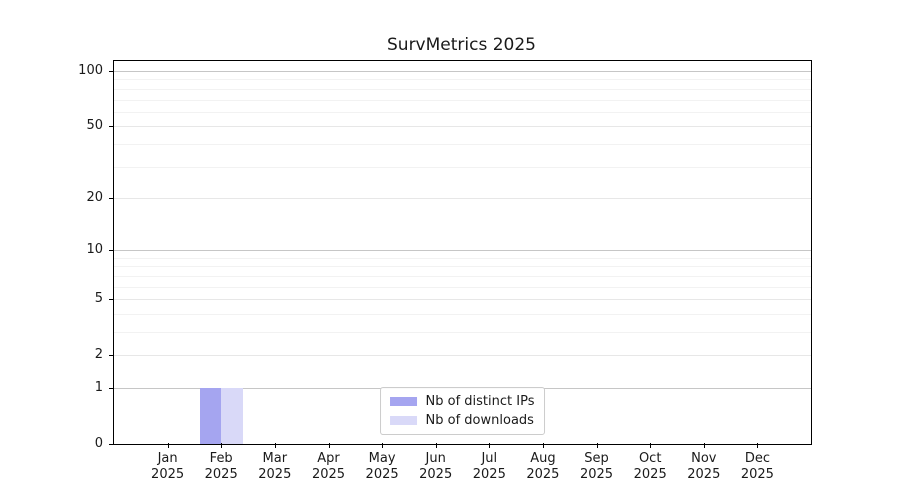 The height and width of the screenshot is (500, 900). I want to click on y-tick-label: 5, so click(98, 299).